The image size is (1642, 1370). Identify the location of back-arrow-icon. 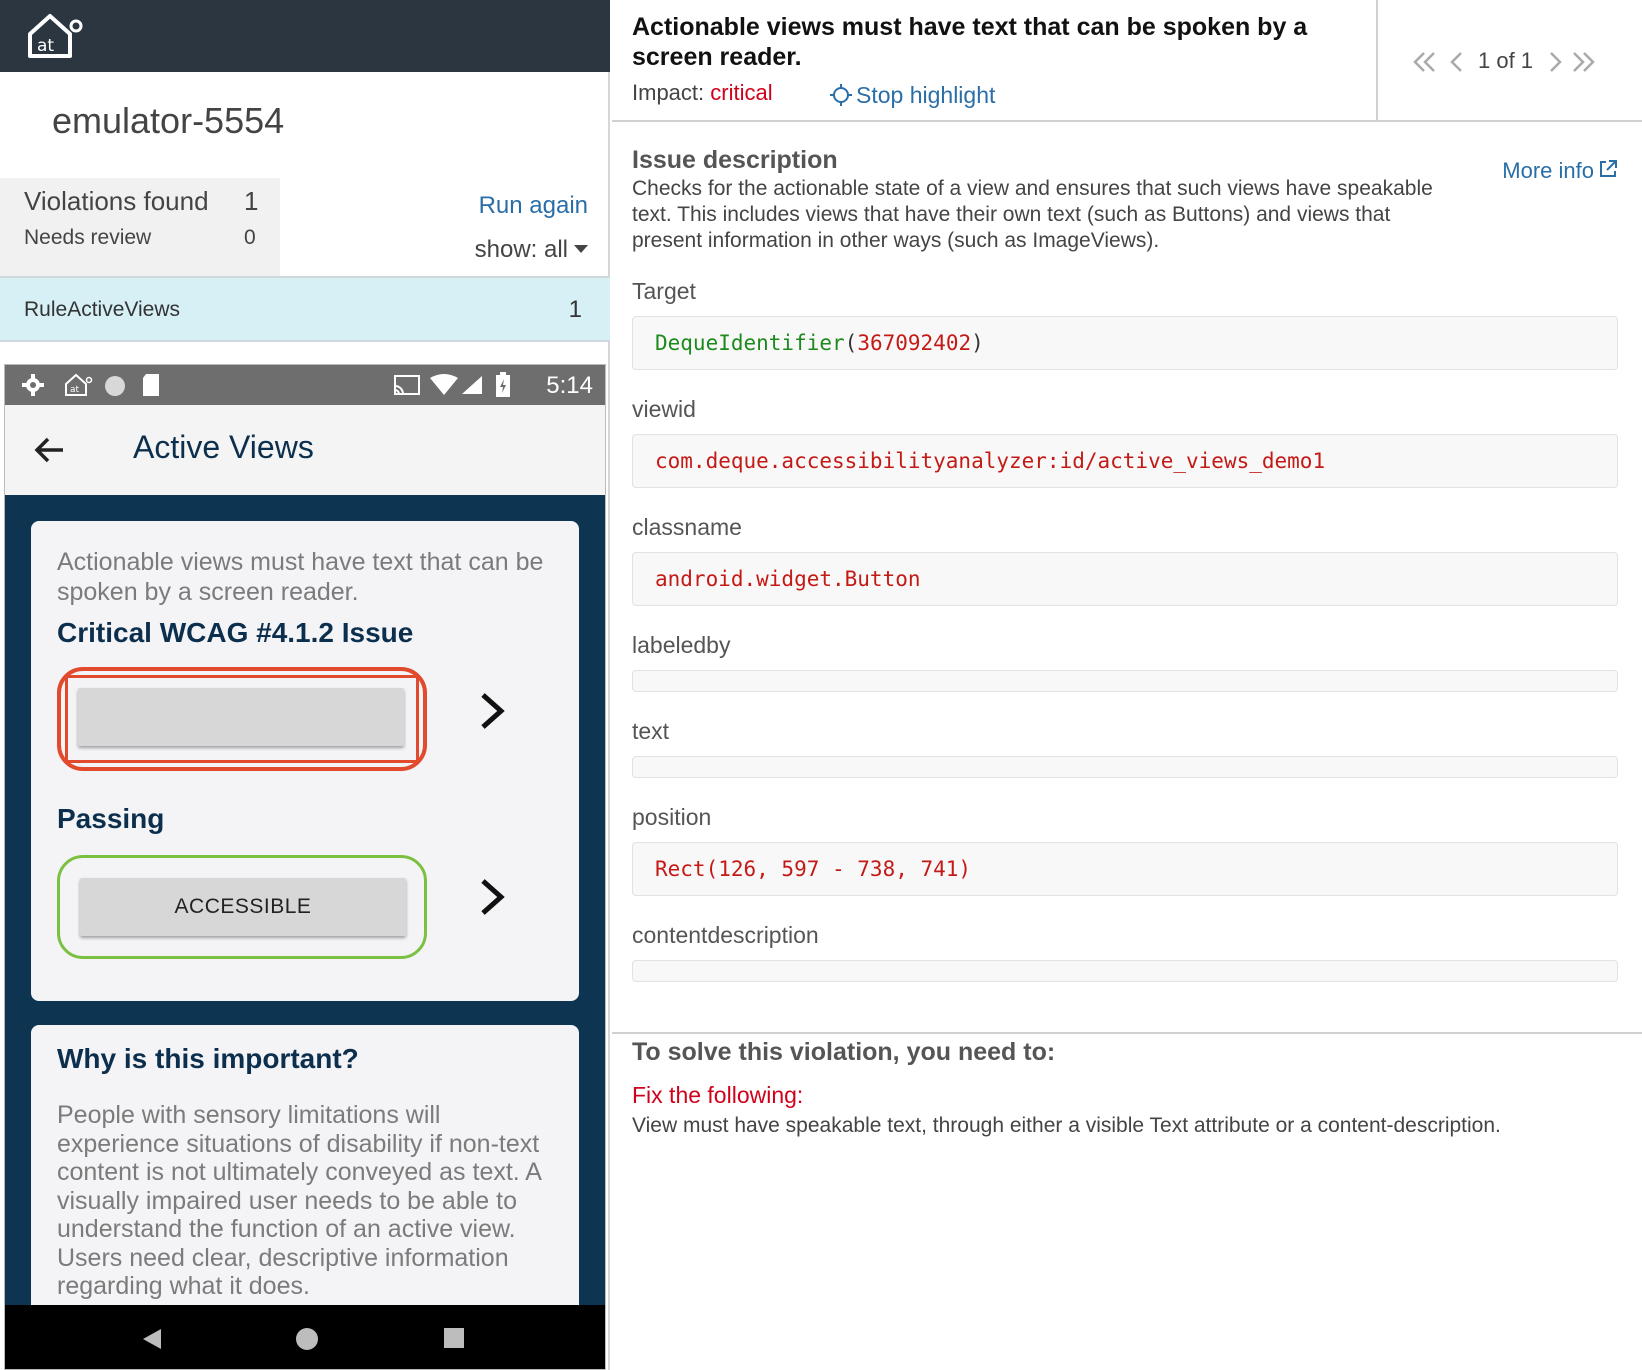
(50, 450).